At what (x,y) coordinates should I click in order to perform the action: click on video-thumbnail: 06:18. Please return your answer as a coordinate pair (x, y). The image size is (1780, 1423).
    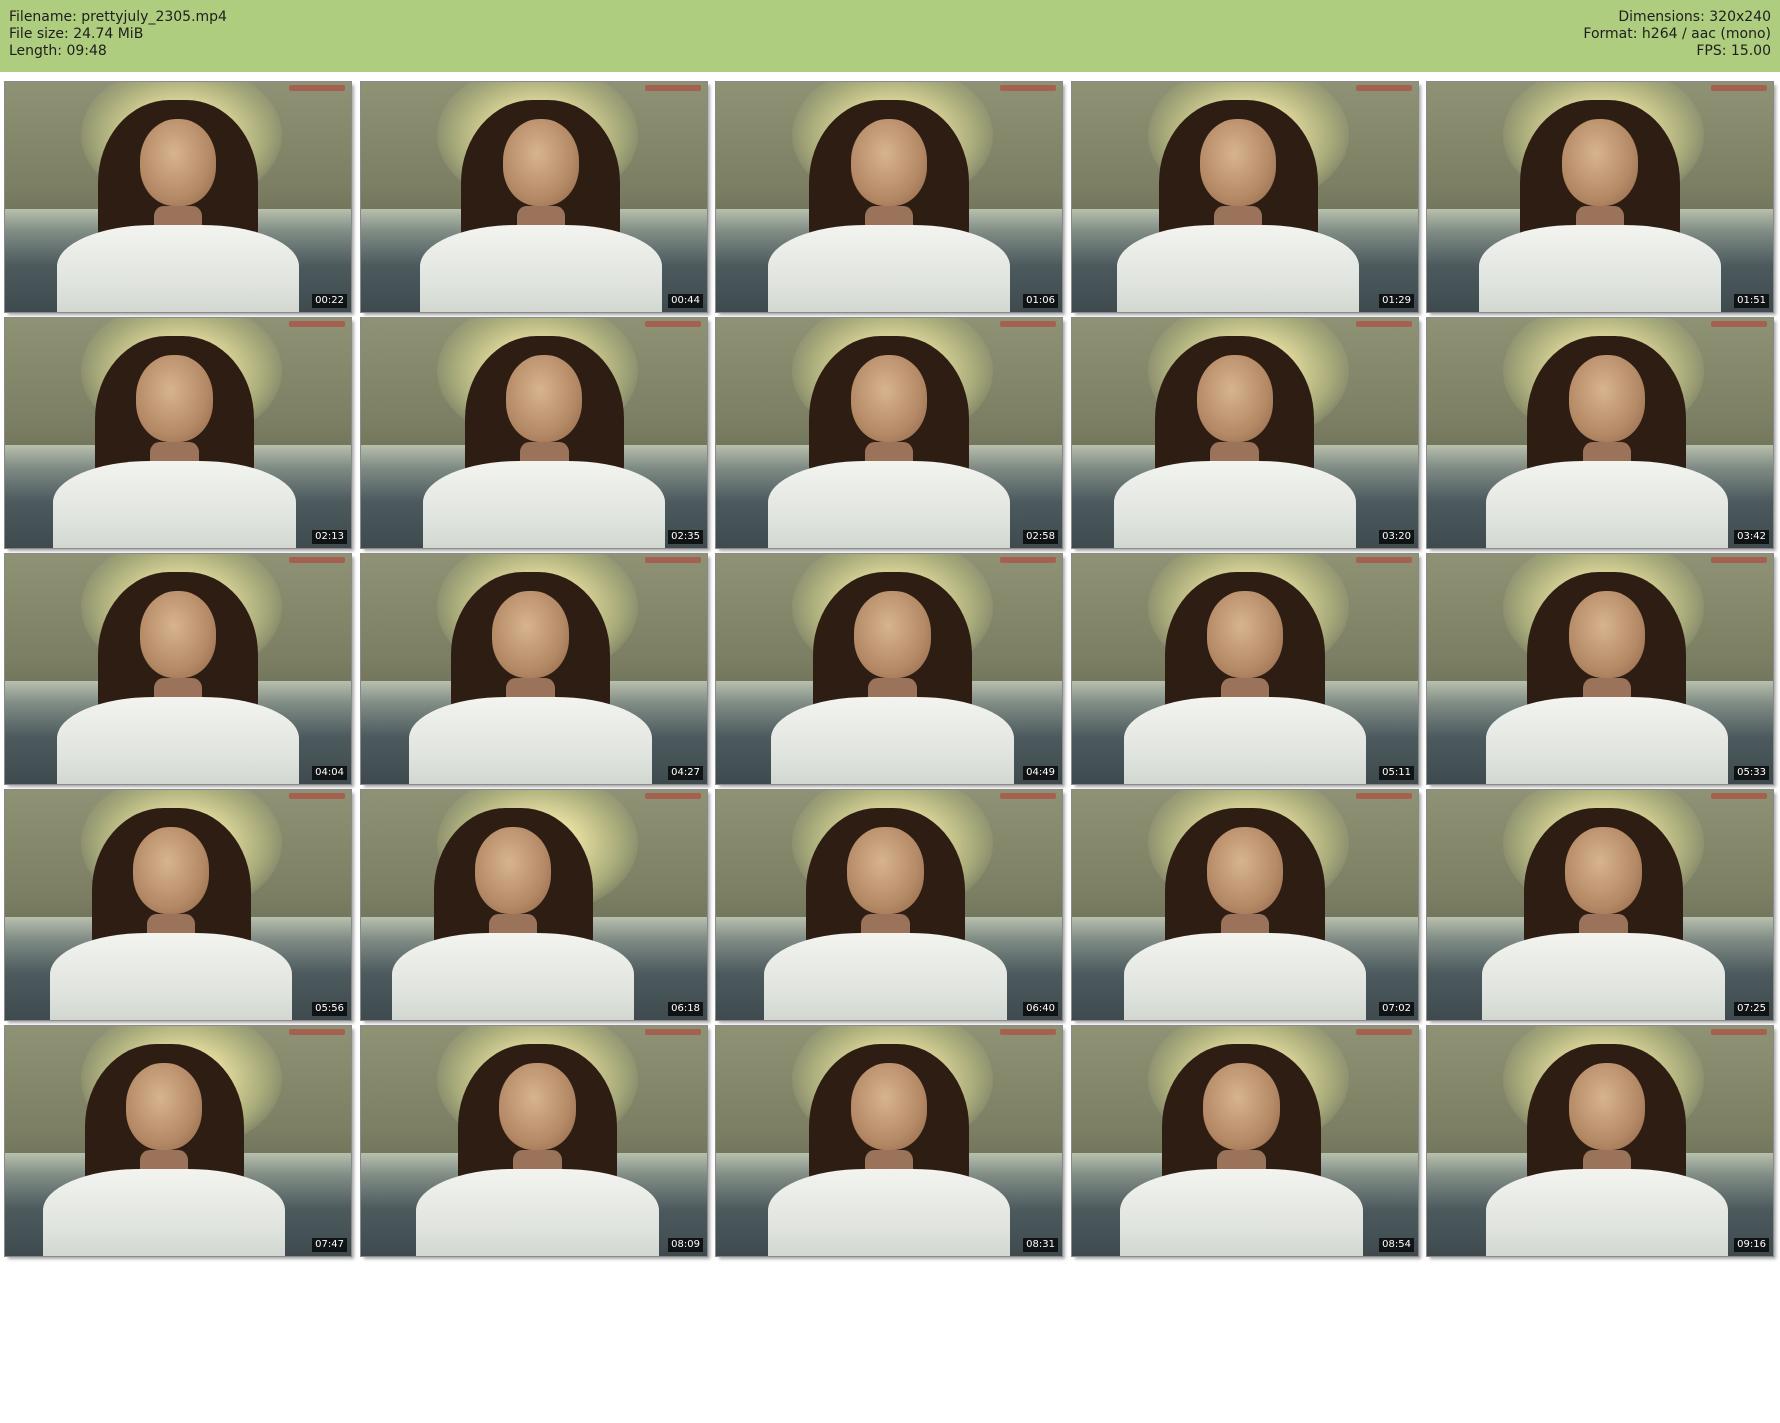
    Looking at the image, I should click on (534, 905).